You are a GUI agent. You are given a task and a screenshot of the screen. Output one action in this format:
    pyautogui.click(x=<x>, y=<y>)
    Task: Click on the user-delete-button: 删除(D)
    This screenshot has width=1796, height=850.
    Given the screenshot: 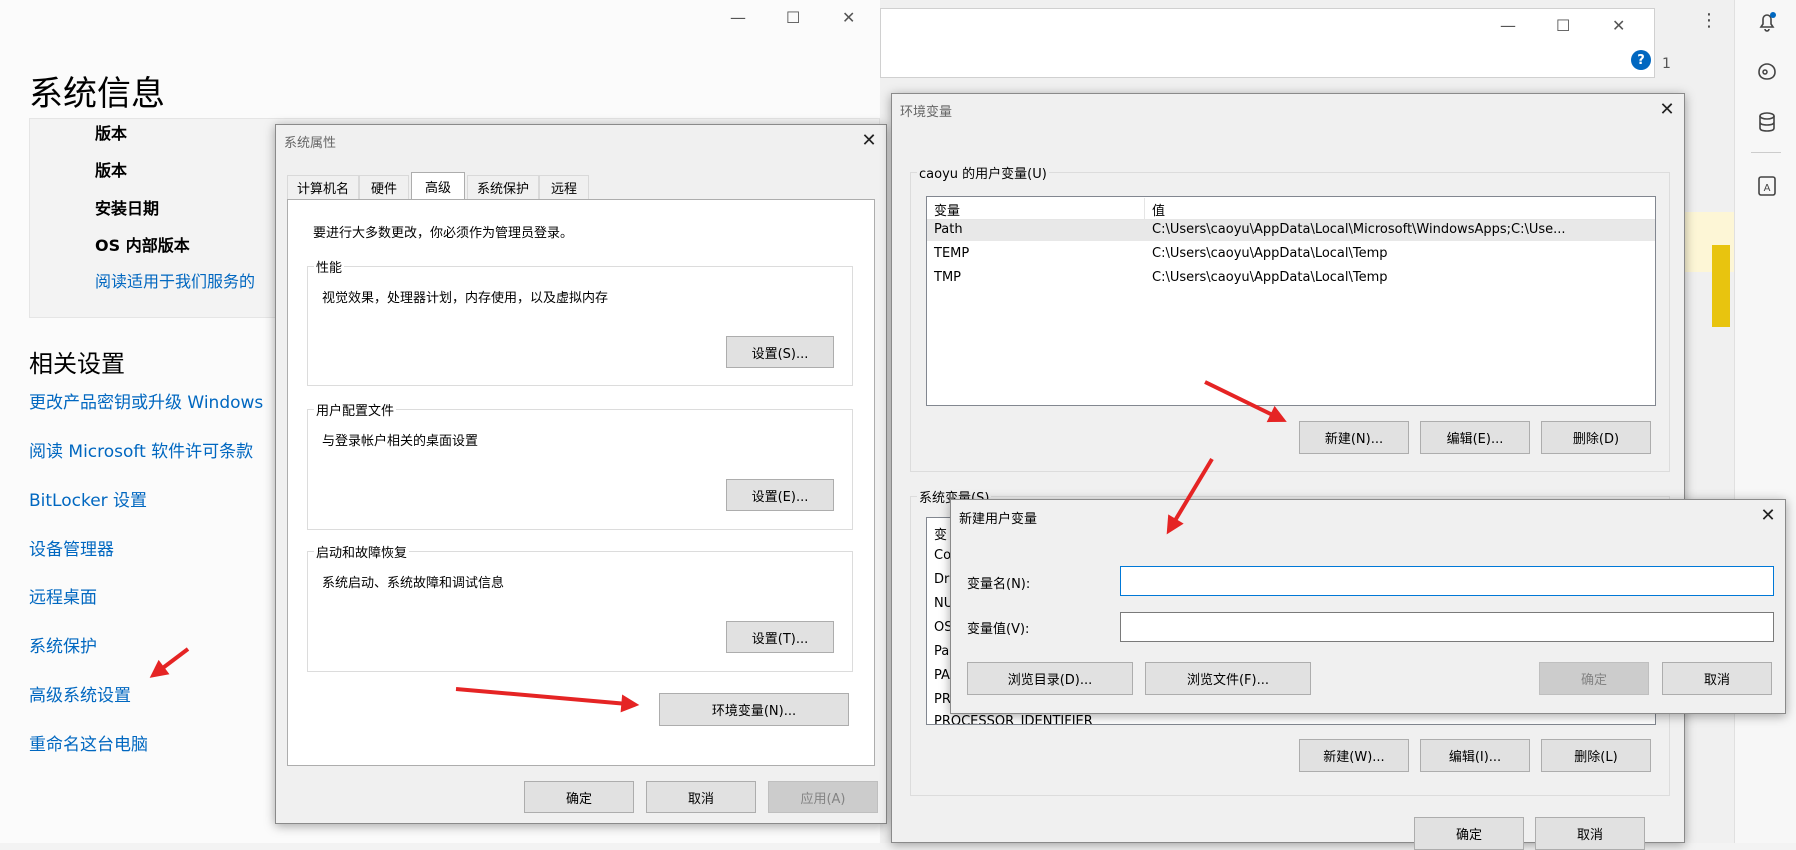 What is the action you would take?
    pyautogui.click(x=1596, y=437)
    